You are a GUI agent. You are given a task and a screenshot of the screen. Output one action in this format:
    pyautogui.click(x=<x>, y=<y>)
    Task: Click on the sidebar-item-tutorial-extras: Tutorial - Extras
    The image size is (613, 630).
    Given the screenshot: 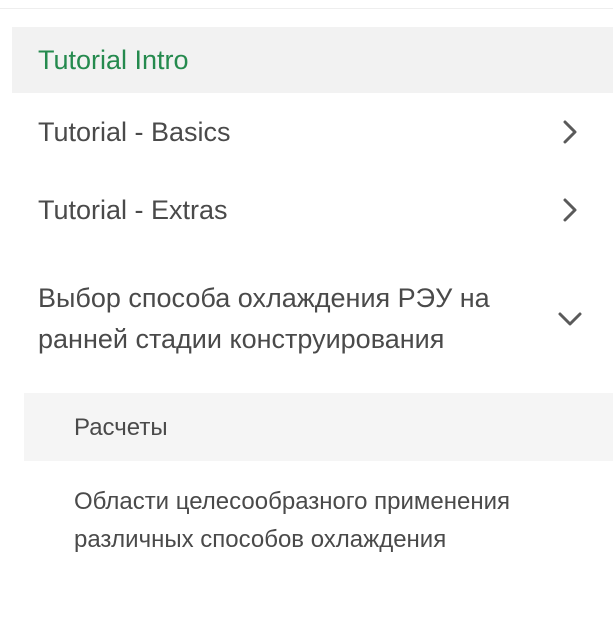 What is the action you would take?
    pyautogui.click(x=312, y=210)
    